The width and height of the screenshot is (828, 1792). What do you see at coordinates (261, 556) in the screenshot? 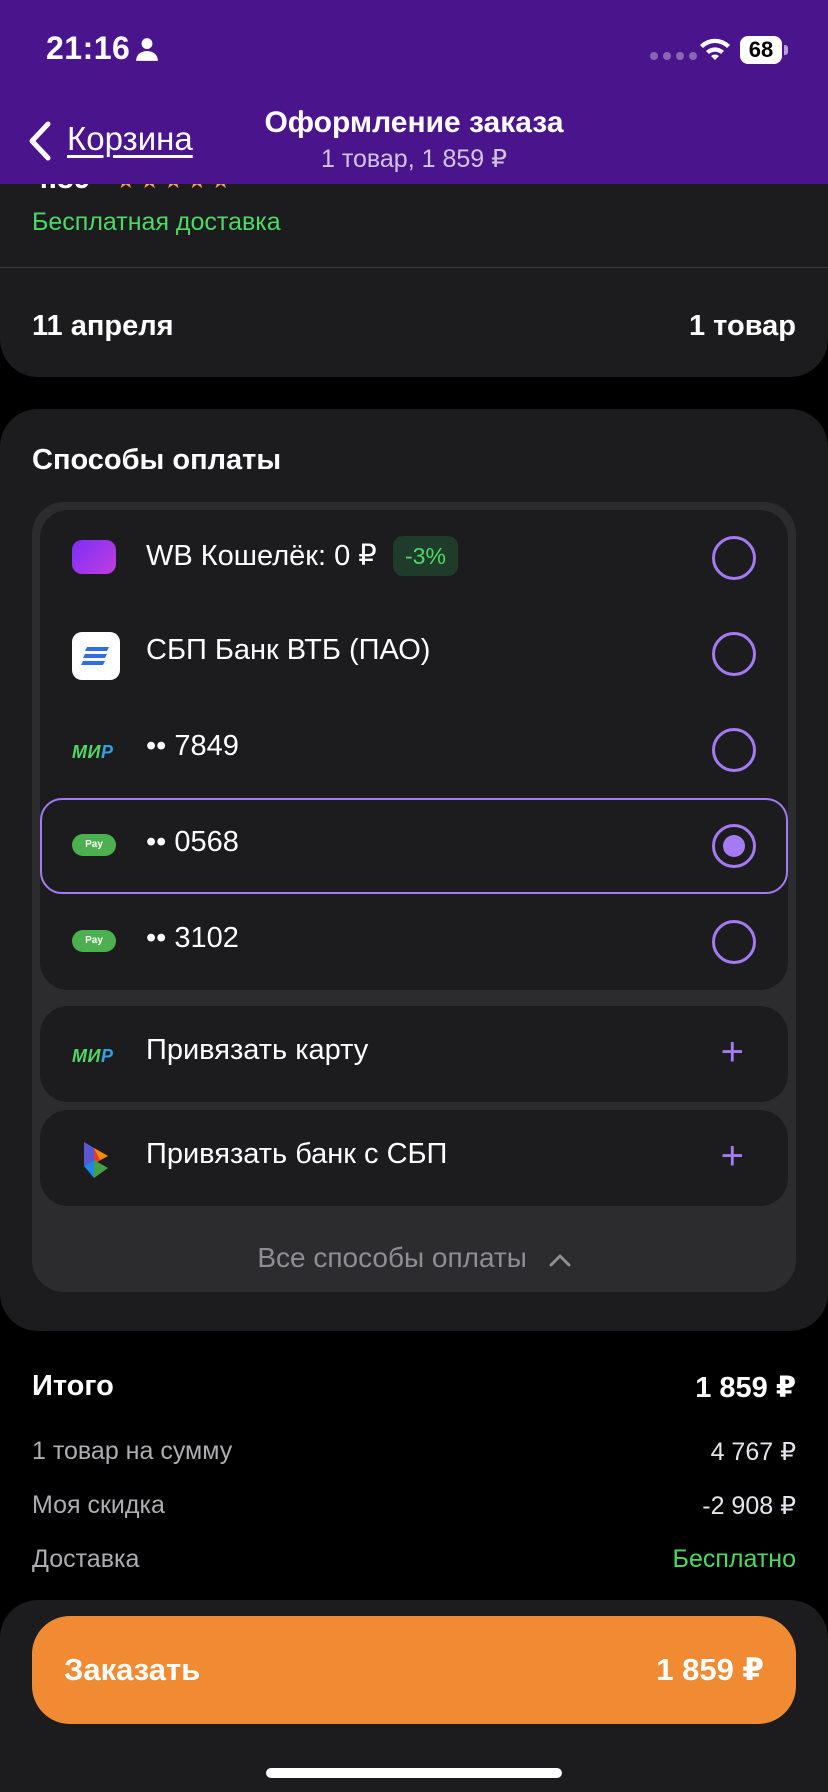
I see `payment-method-label: WB Кошелёк: 0 ₽` at bounding box center [261, 556].